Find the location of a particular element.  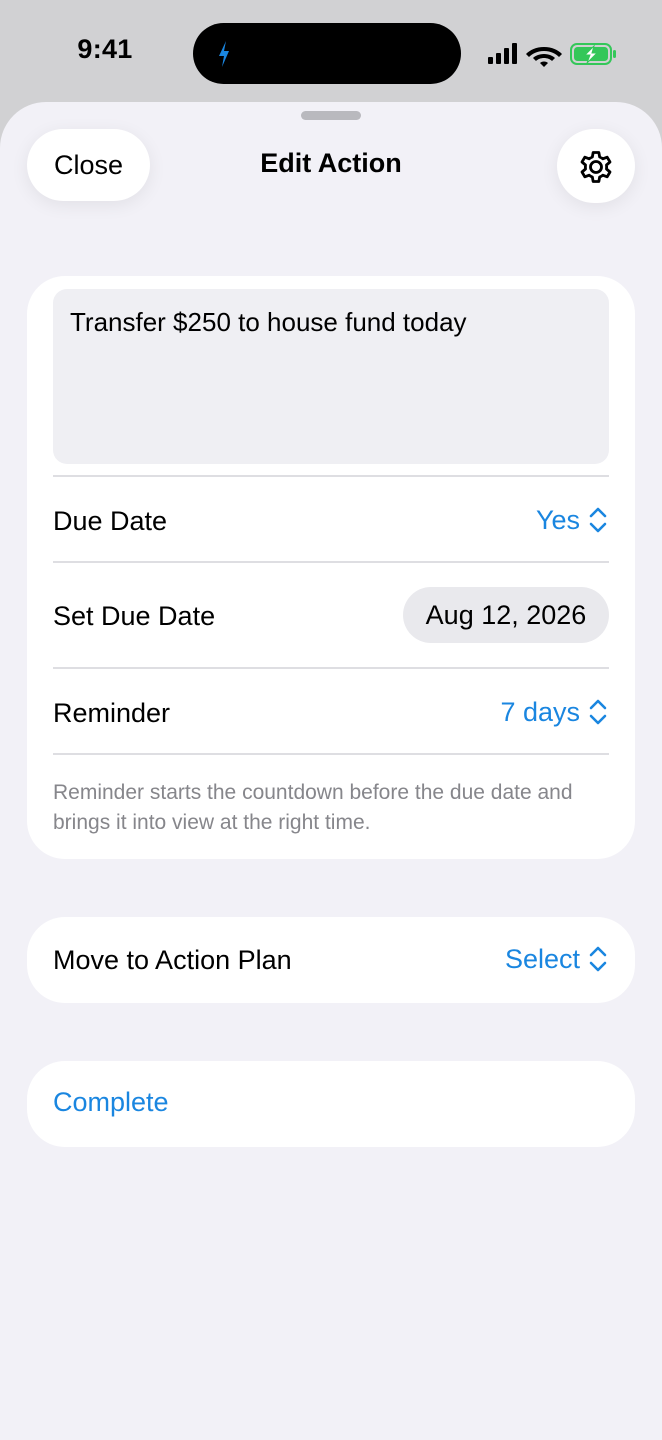

reminder-label: Reminder is located at coordinates (112, 713).